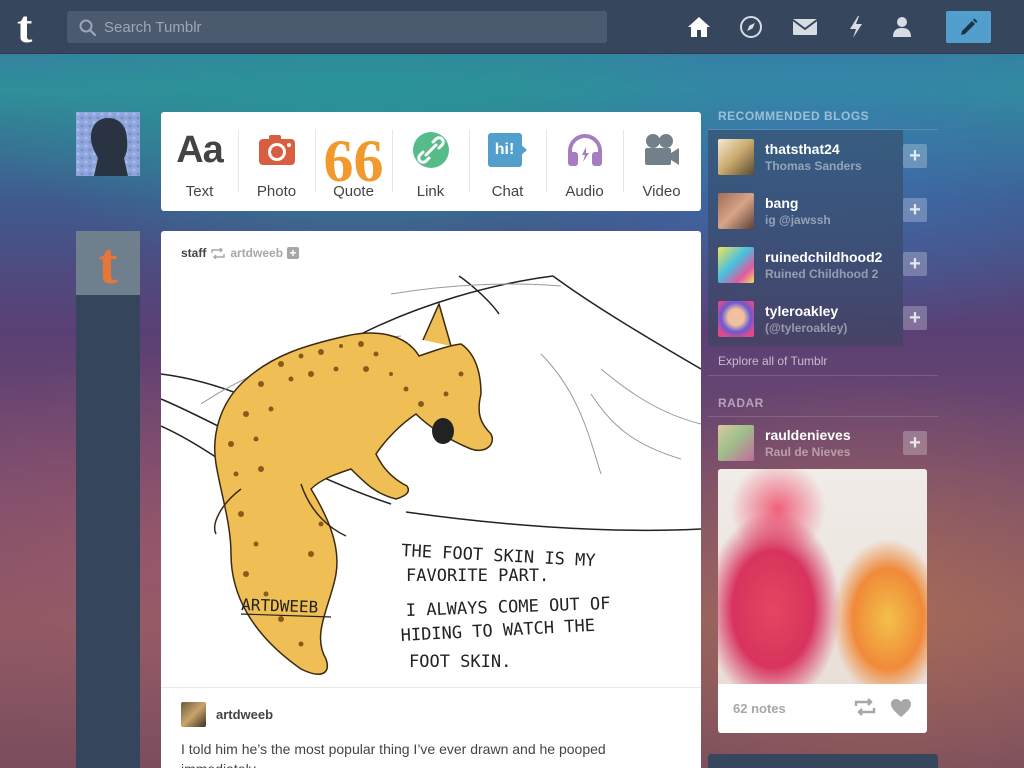  I want to click on post-type-label: Text, so click(199, 191).